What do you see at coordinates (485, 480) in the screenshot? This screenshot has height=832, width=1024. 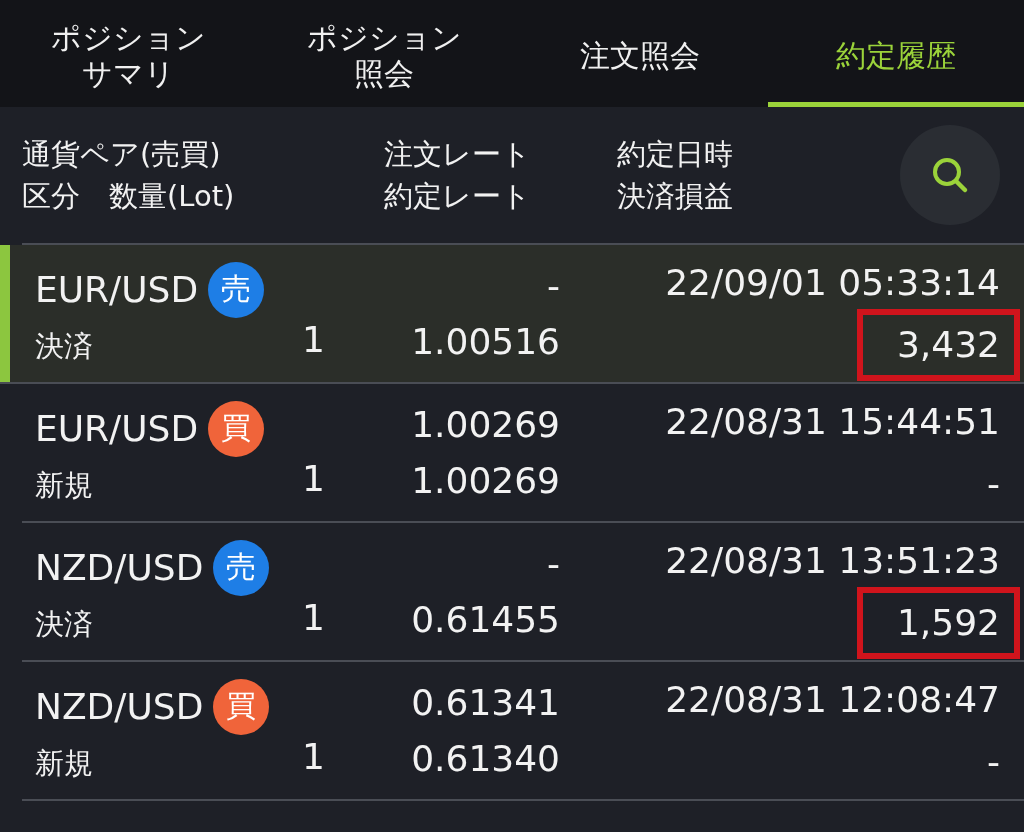 I see `execution-rate: 1.00269` at bounding box center [485, 480].